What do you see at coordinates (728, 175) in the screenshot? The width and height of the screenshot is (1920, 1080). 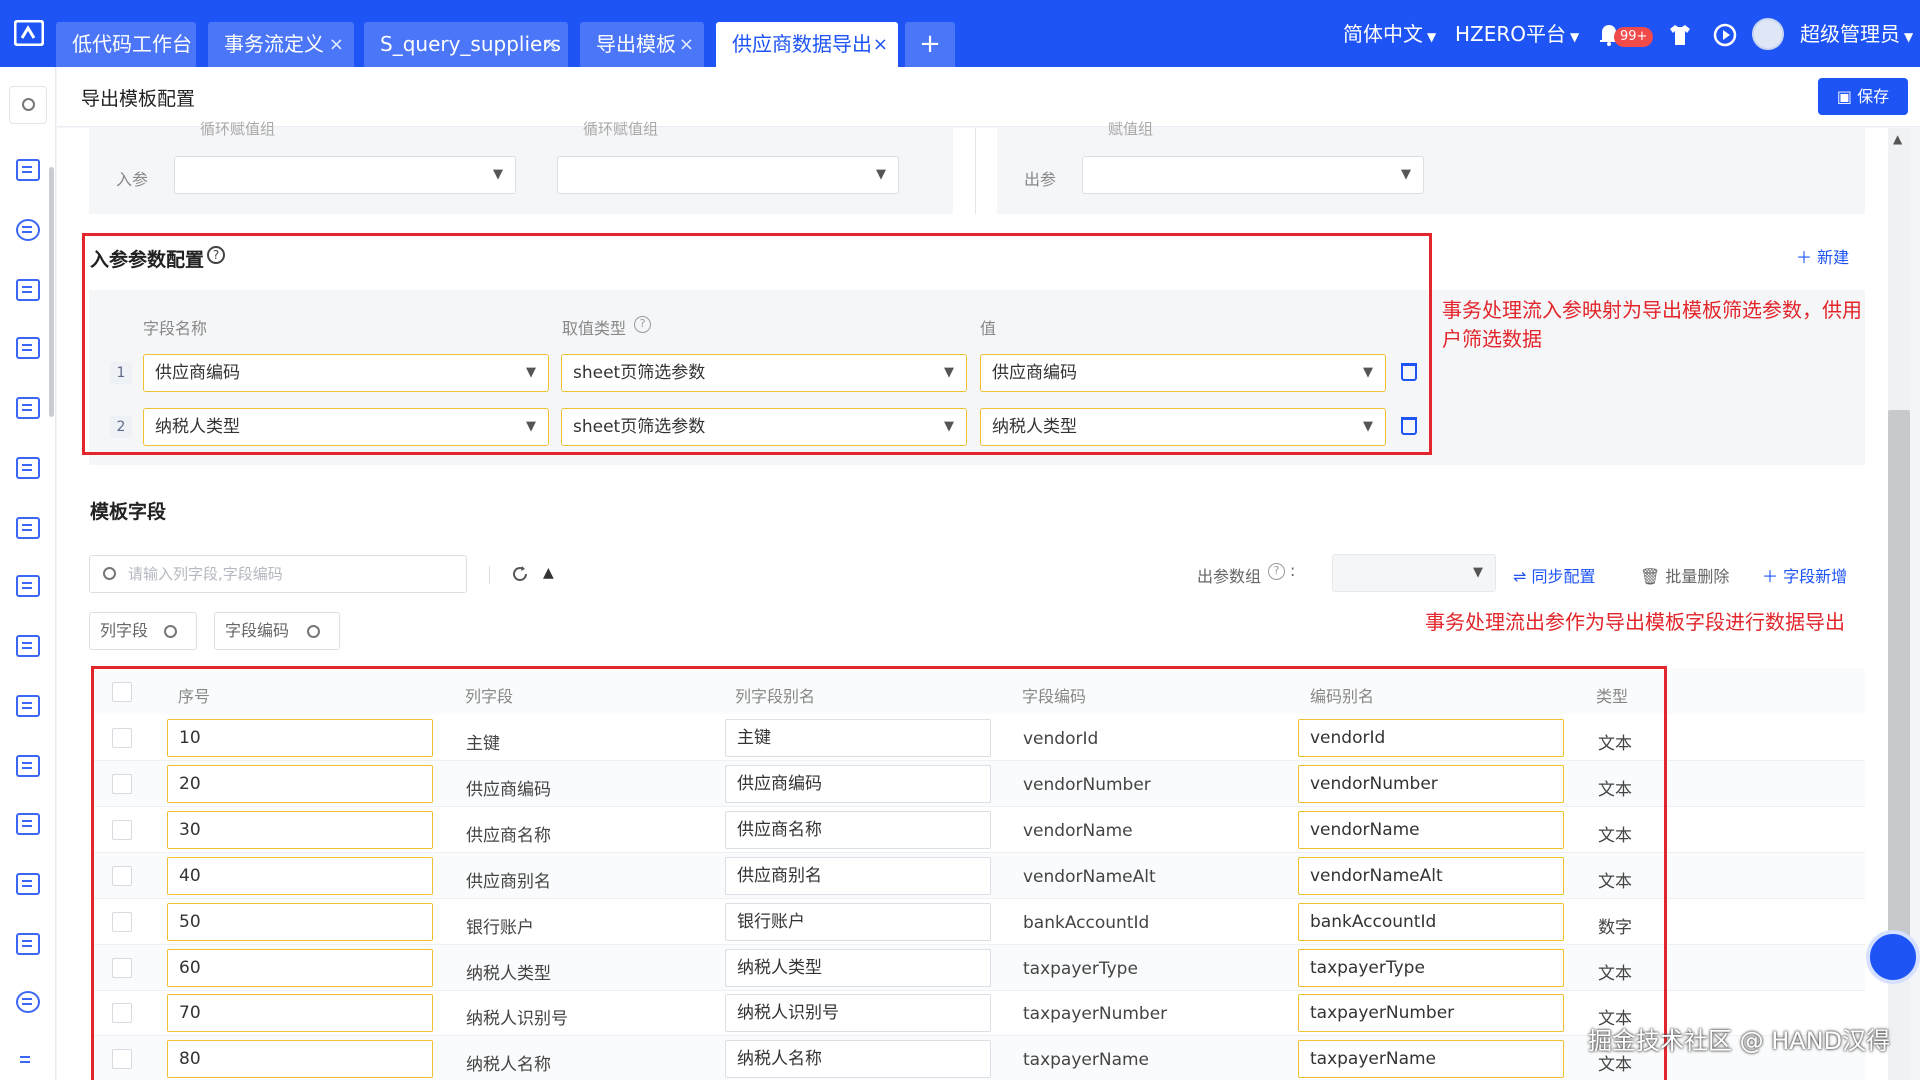 I see `in-param-select-2: ▼` at bounding box center [728, 175].